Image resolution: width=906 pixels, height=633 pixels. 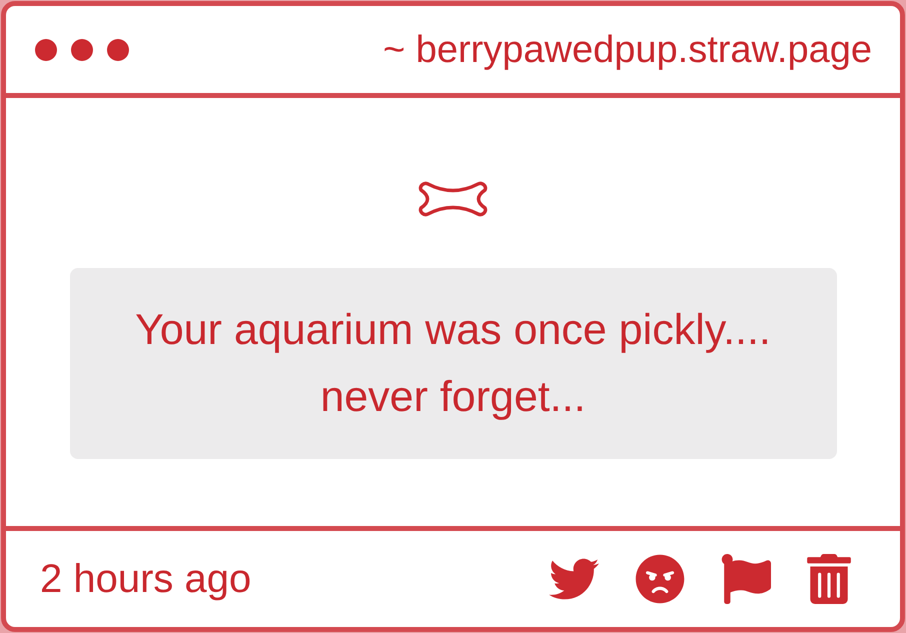 What do you see at coordinates (146, 579) in the screenshot?
I see `post-time: 2 hours ago` at bounding box center [146, 579].